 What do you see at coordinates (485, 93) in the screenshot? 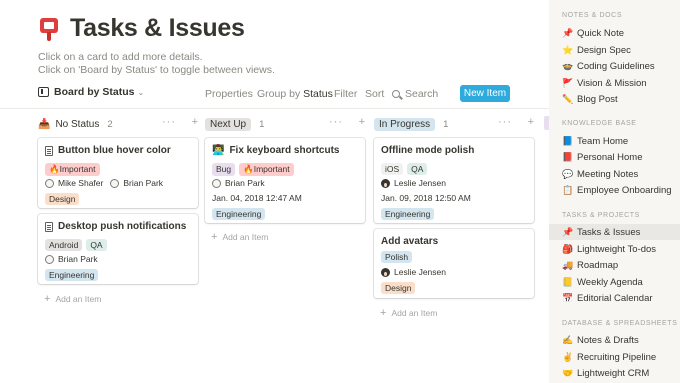
I see `new-item-button: New Item` at bounding box center [485, 93].